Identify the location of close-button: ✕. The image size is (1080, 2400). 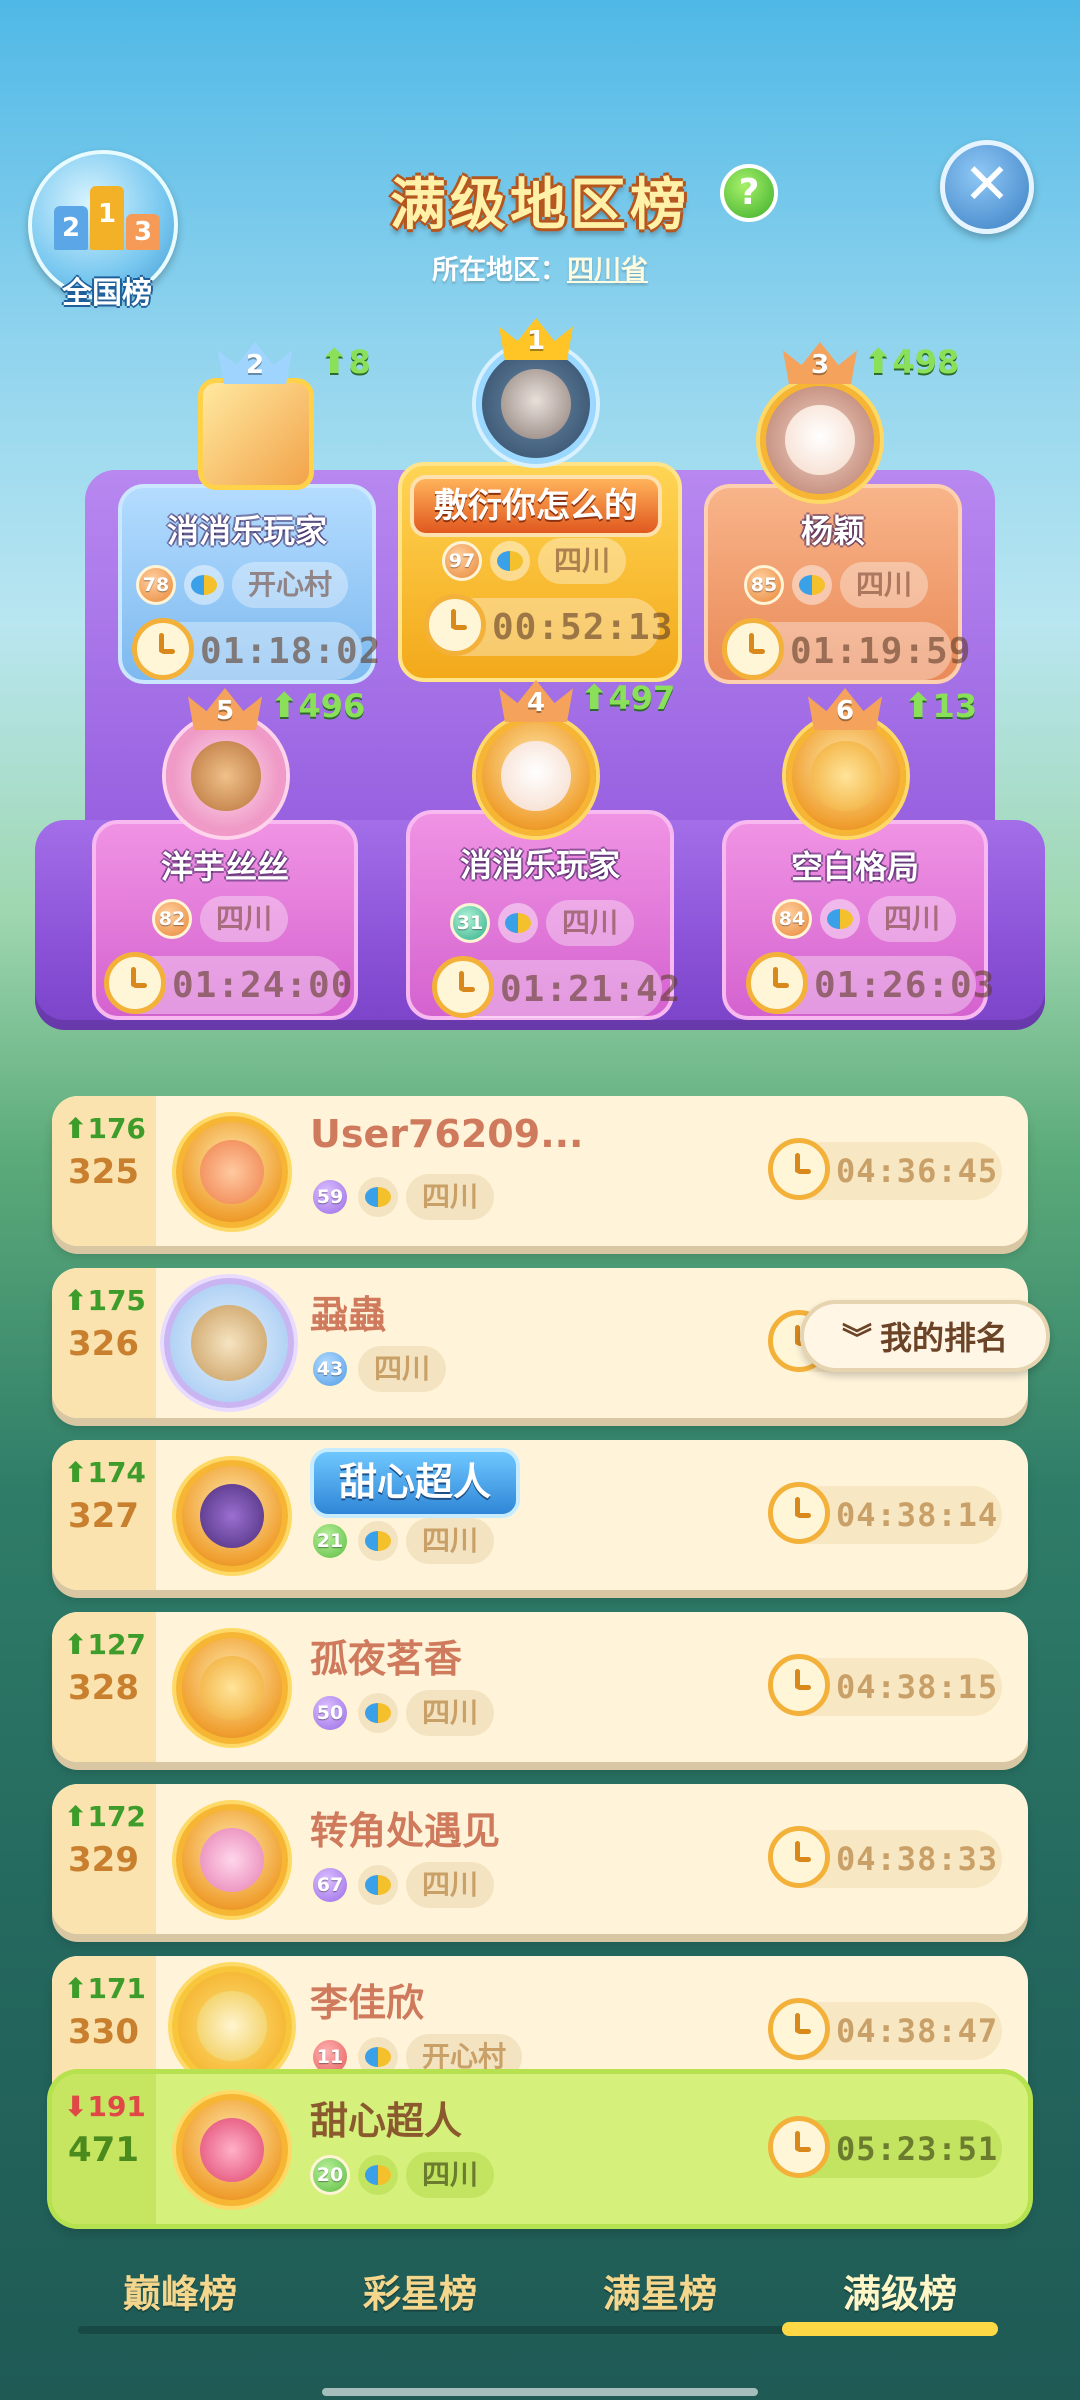
(987, 187).